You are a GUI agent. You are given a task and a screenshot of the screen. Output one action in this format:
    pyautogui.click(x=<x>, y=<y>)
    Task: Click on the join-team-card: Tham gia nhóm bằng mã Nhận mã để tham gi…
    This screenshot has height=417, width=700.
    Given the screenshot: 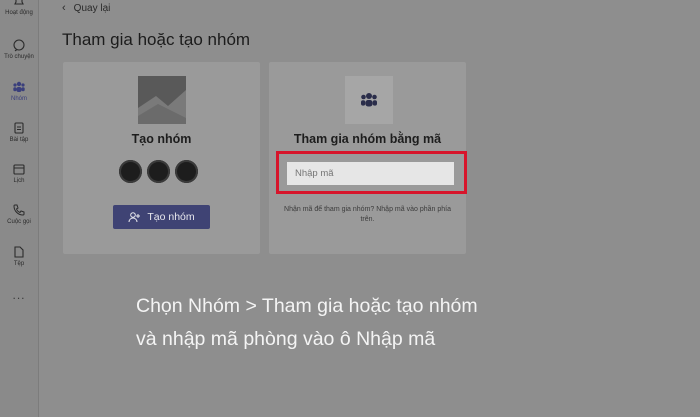 What is the action you would take?
    pyautogui.click(x=368, y=158)
    